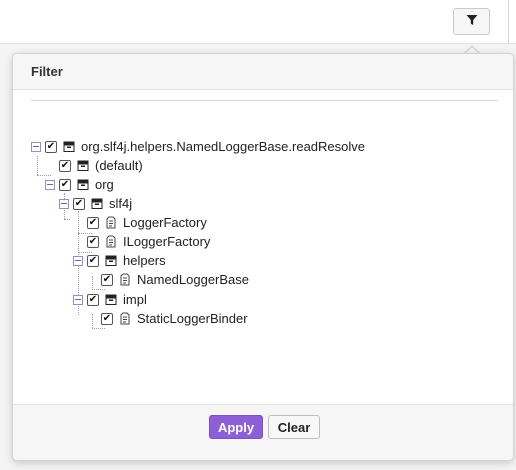 The image size is (516, 470). I want to click on filter-toggle-button, so click(471, 21).